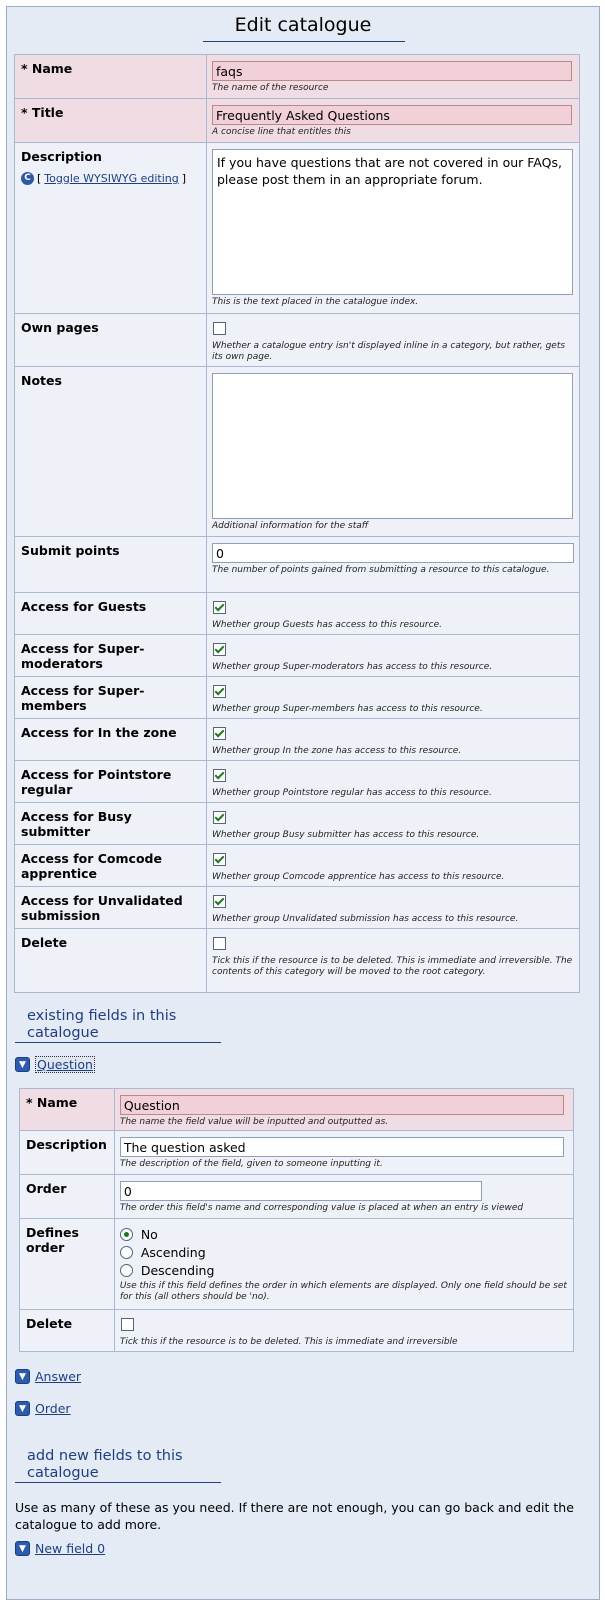 Image resolution: width=604 pixels, height=1600 pixels. Describe the element at coordinates (110, 697) in the screenshot. I see `access-label: Access for Super-members` at that location.